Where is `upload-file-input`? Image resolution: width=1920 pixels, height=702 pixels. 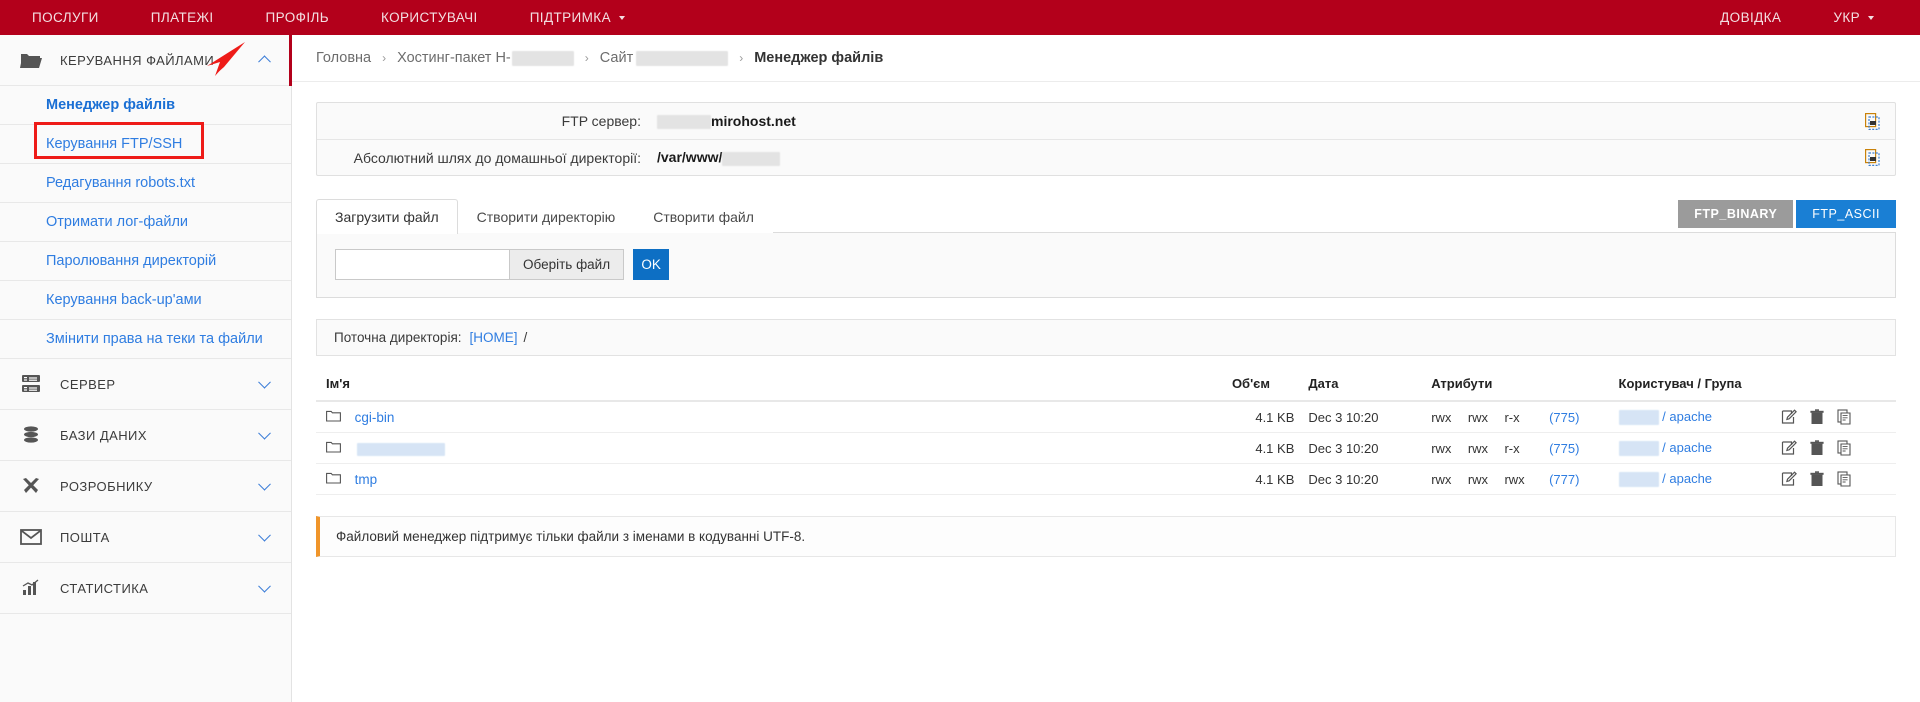
upload-file-input is located at coordinates (422, 264).